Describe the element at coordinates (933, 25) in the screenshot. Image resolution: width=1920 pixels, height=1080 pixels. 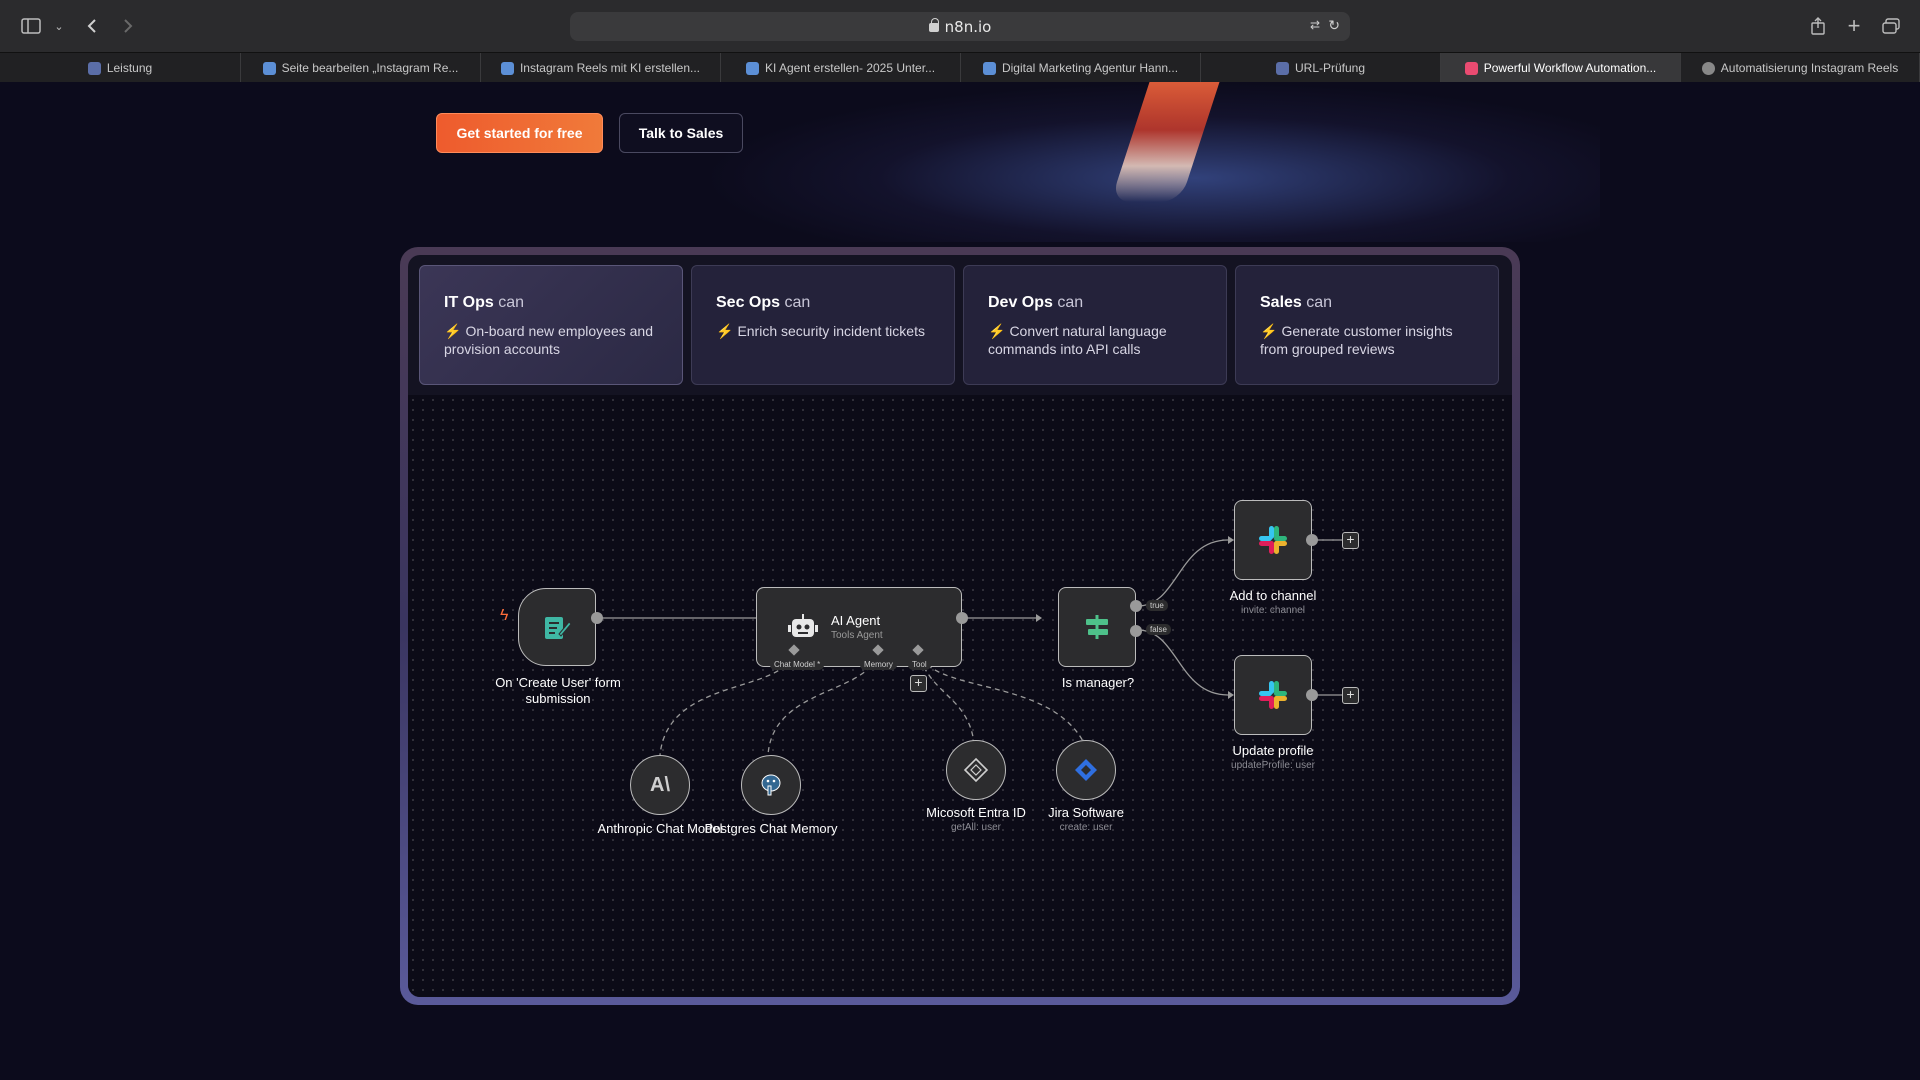
I see `lock-icon` at that location.